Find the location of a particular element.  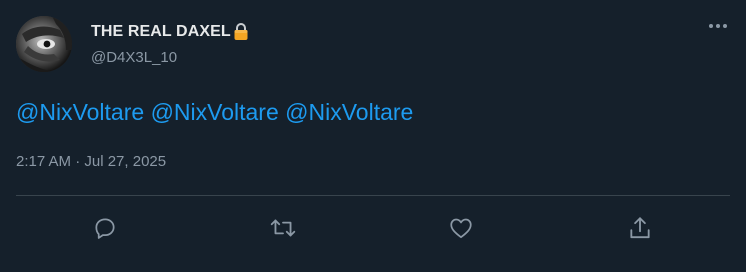

tweet-timestamp: 2:17 AM · Jul 27, 2025 is located at coordinates (91, 161).